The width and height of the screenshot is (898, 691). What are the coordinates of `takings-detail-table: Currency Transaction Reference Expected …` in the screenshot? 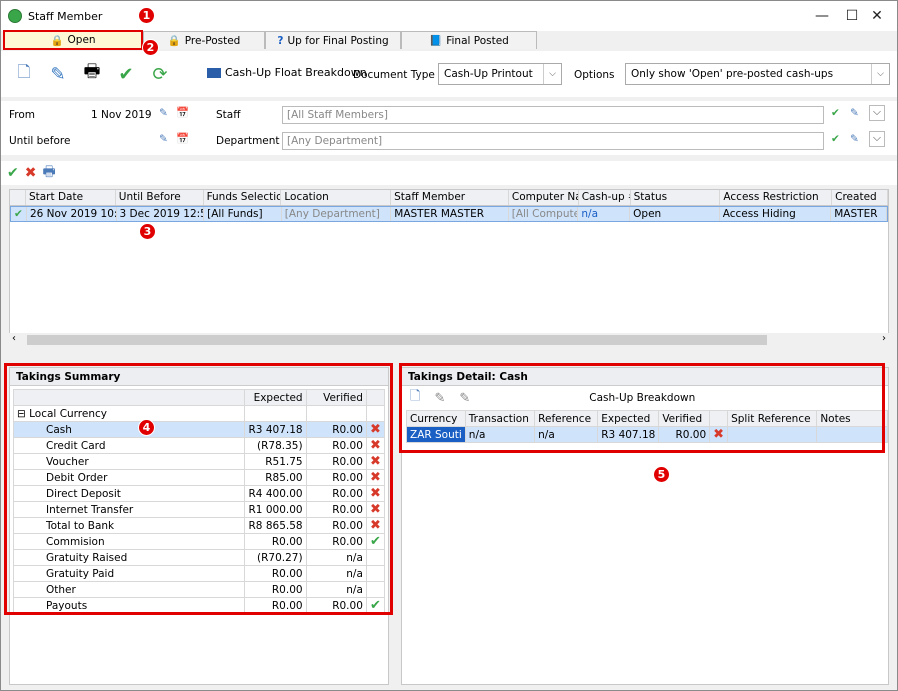 It's located at (647, 426).